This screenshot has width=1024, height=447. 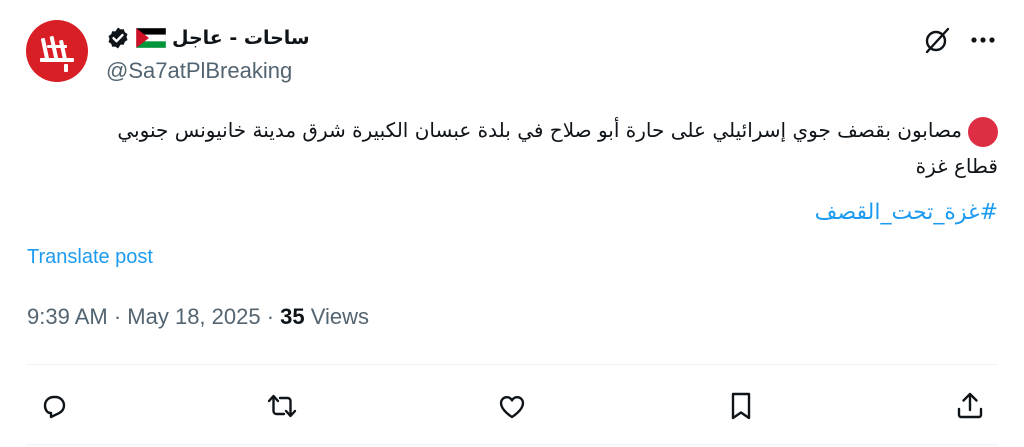 I want to click on grok-icon, so click(x=937, y=40).